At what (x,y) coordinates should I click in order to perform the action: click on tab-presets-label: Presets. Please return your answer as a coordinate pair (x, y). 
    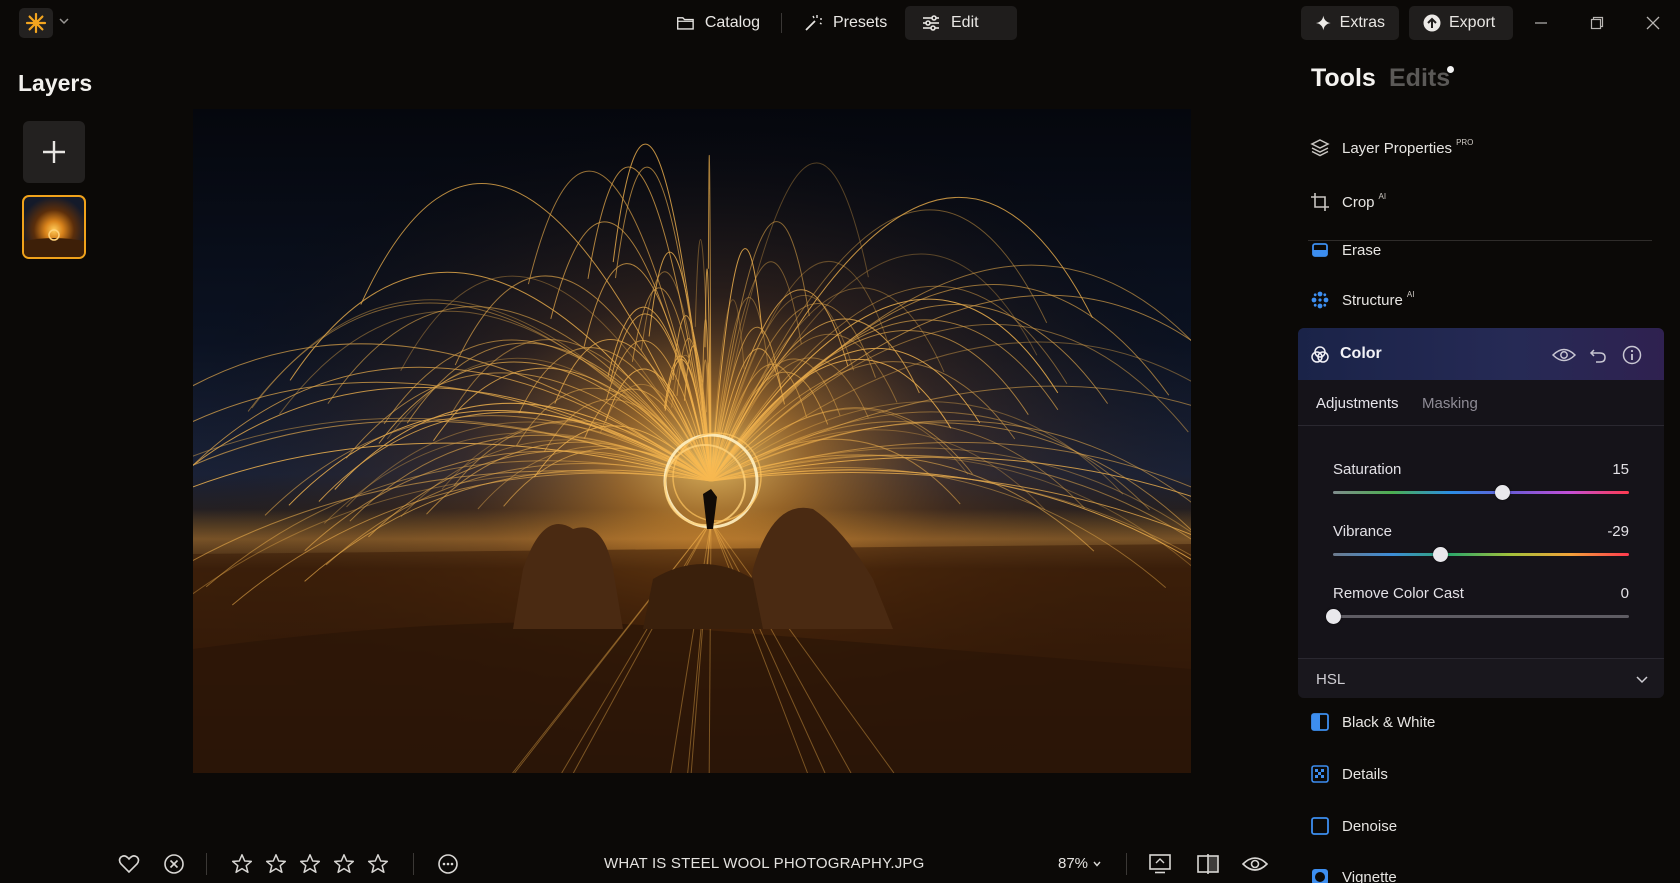
    Looking at the image, I should click on (860, 22).